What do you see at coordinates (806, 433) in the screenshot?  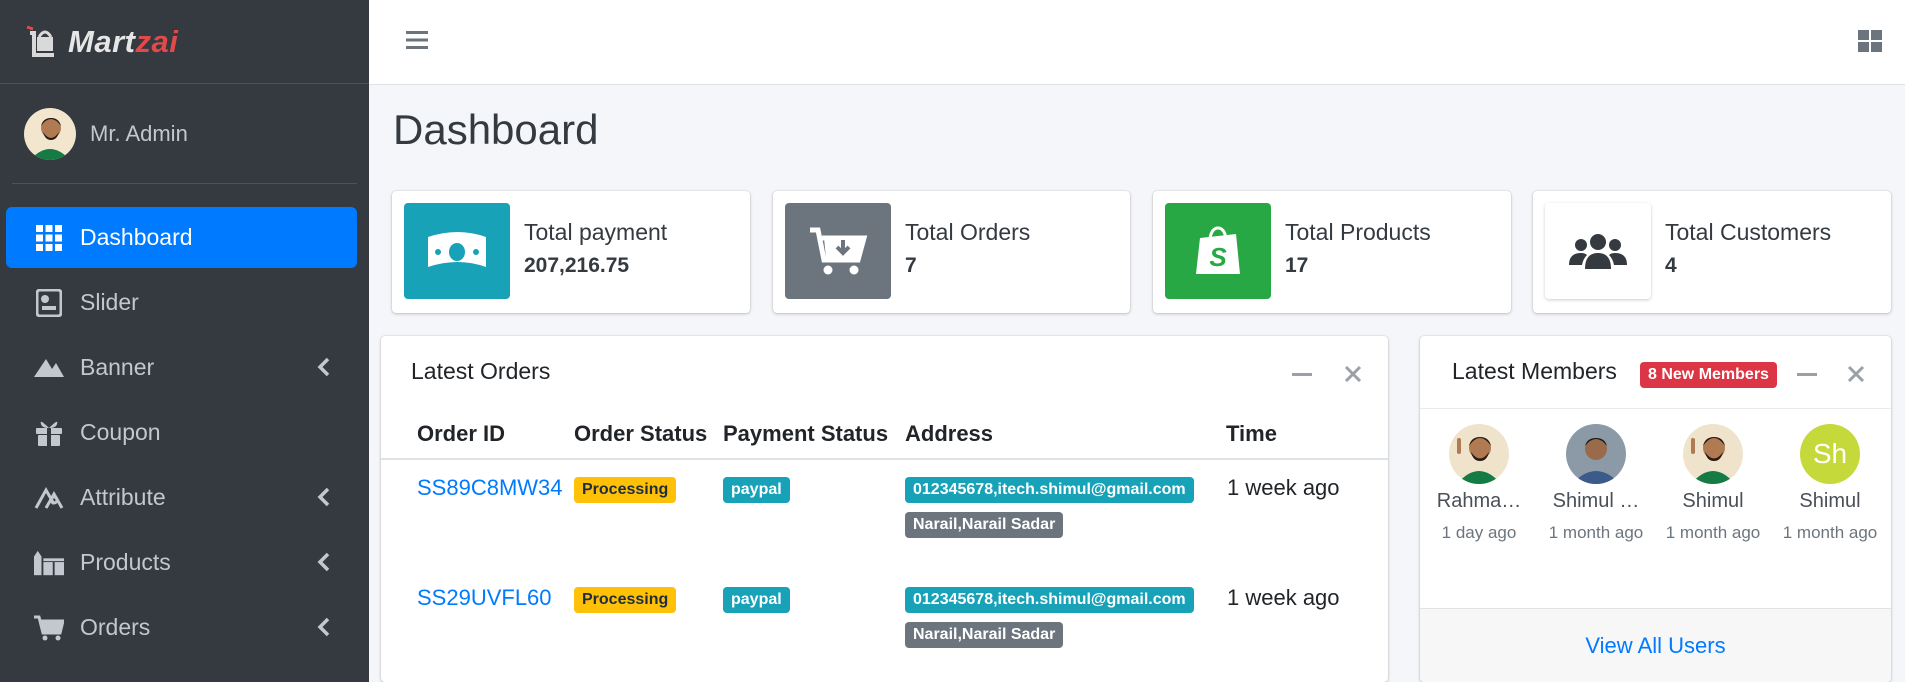 I see `column-header: Payment Status` at bounding box center [806, 433].